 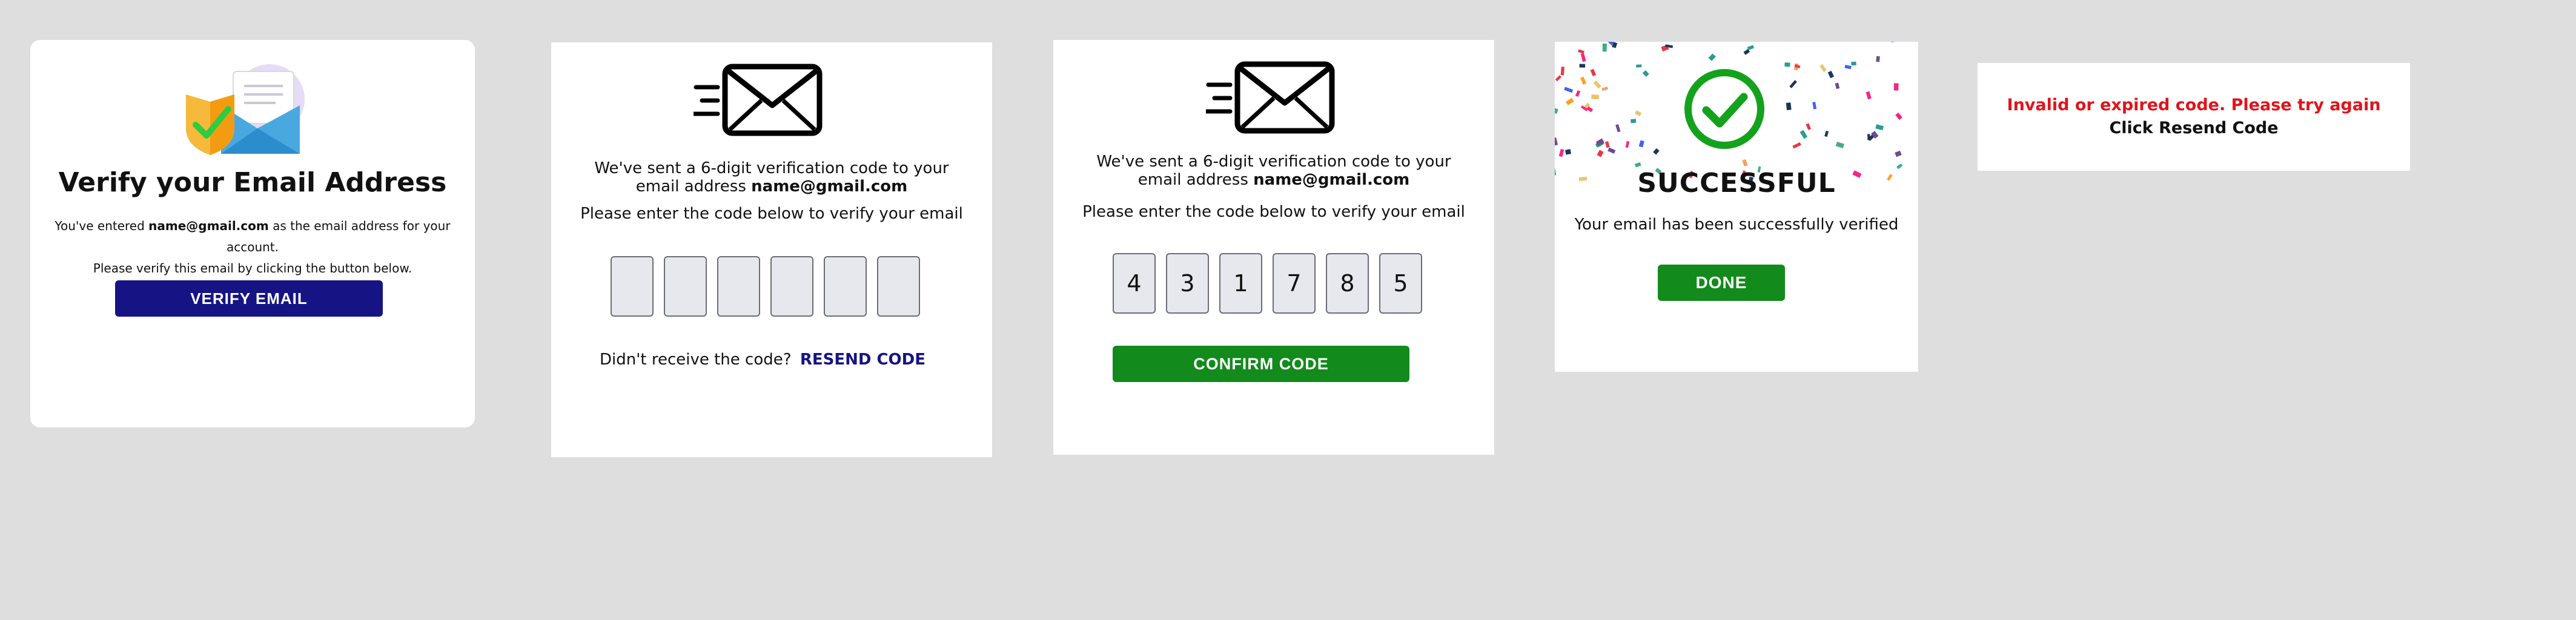 I want to click on verify-title: Verify your Email Address, so click(x=252, y=182).